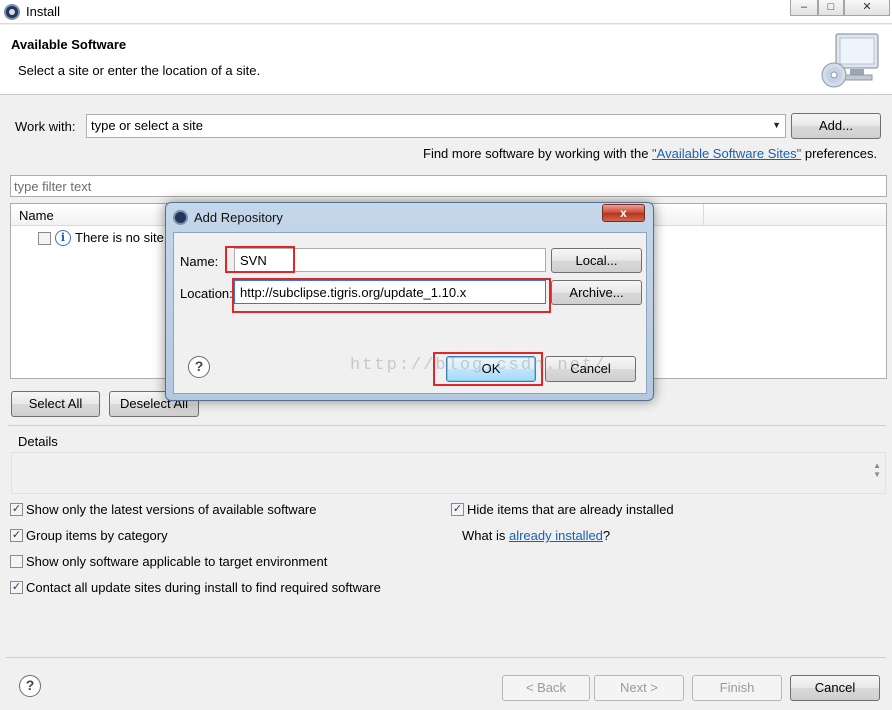 This screenshot has height=710, width=892. What do you see at coordinates (606, 535) in the screenshot?
I see `what-is-suffix: ?` at bounding box center [606, 535].